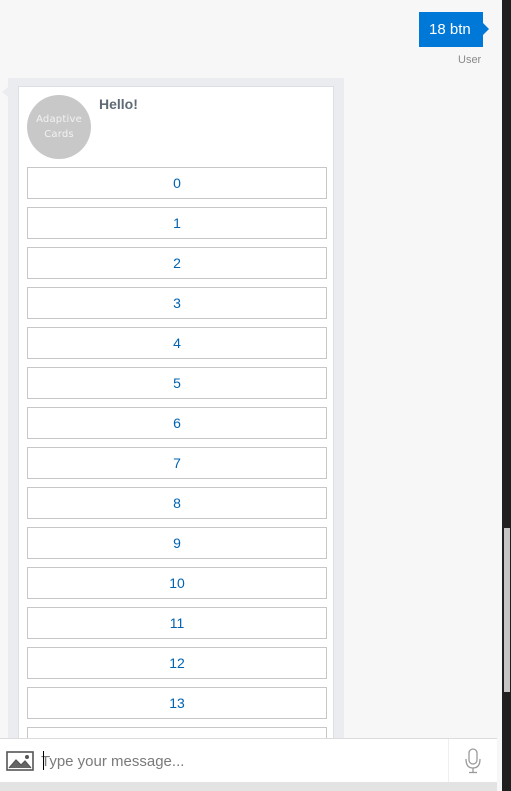  I want to click on upload-image-button, so click(20, 761).